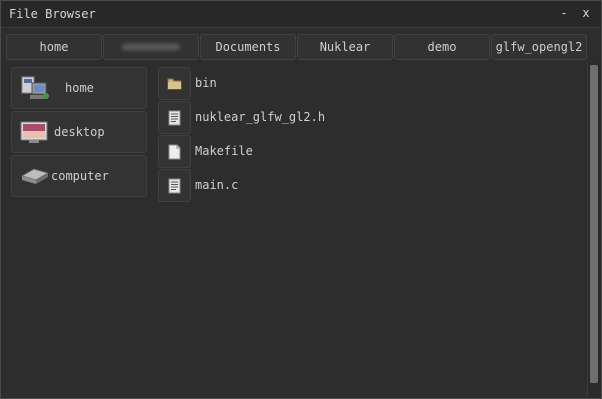 Image resolution: width=602 pixels, height=399 pixels. I want to click on window-title: File Browser, so click(52, 14).